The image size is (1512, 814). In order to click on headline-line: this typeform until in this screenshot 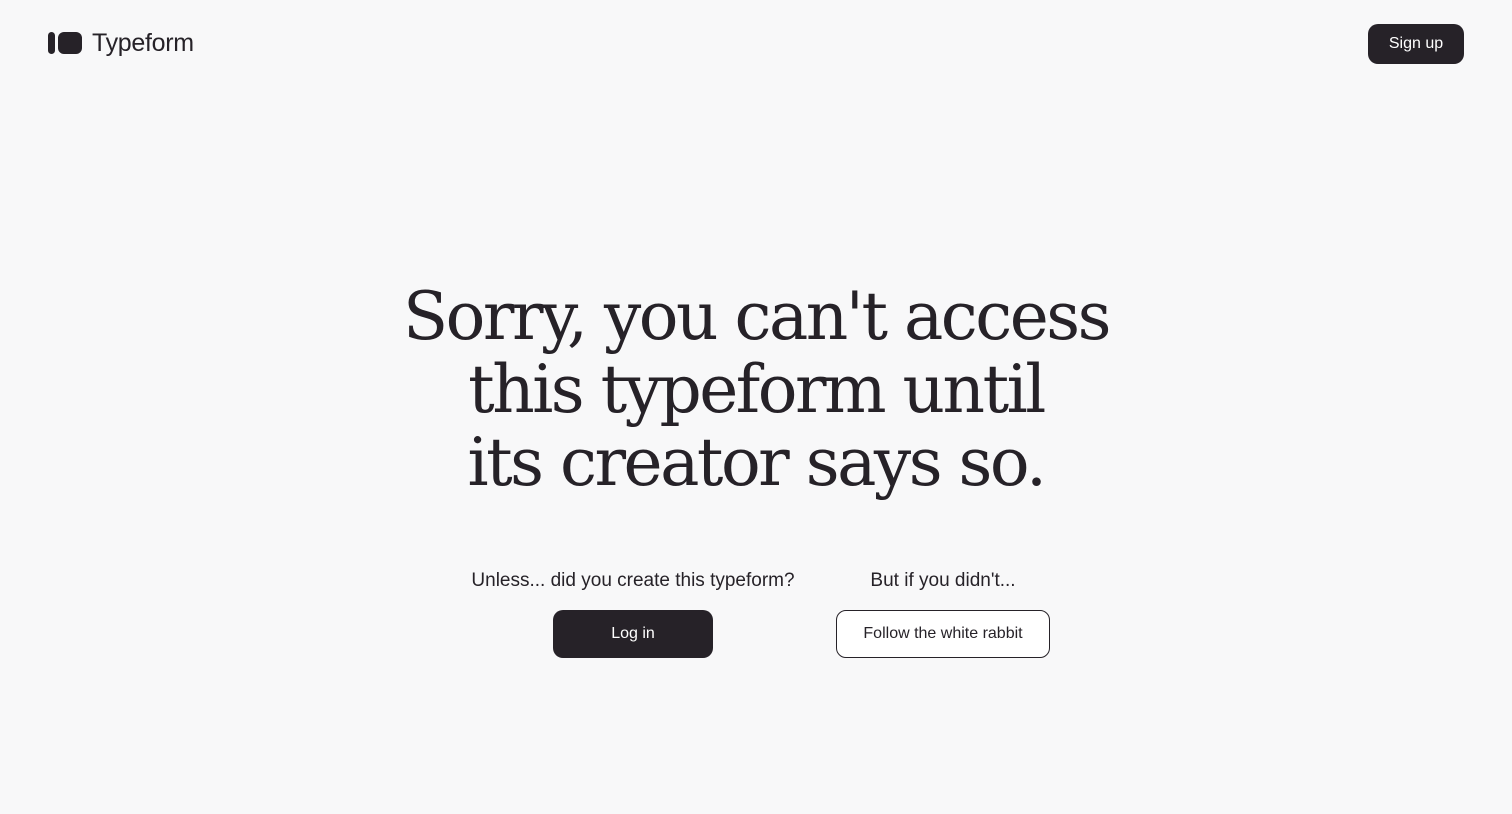, I will do `click(757, 389)`.